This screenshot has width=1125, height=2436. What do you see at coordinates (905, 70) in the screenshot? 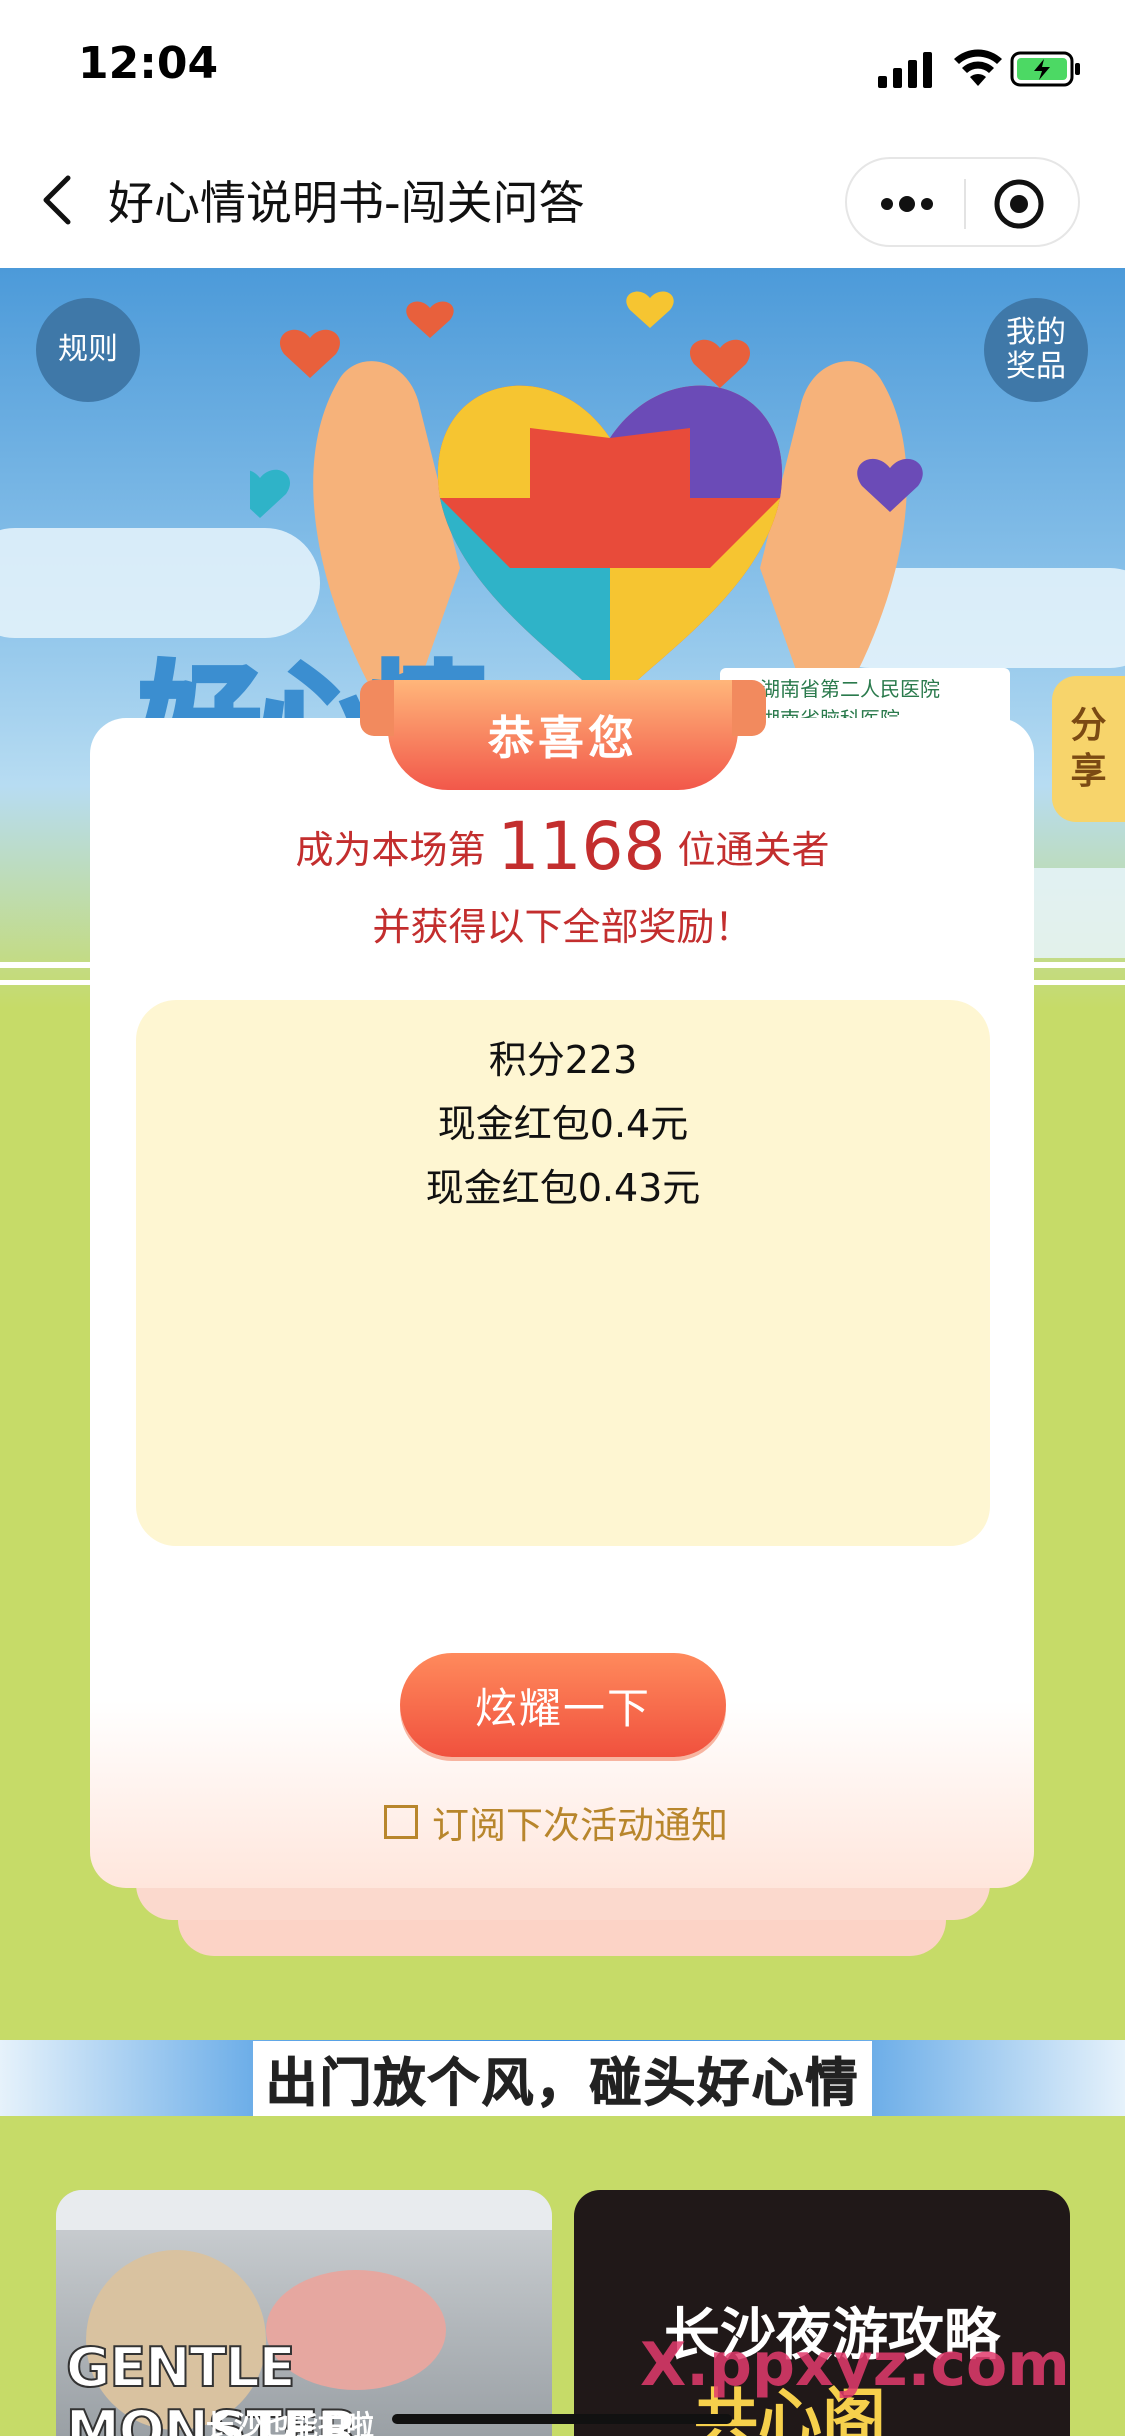
I see `cellular-signal-icon` at bounding box center [905, 70].